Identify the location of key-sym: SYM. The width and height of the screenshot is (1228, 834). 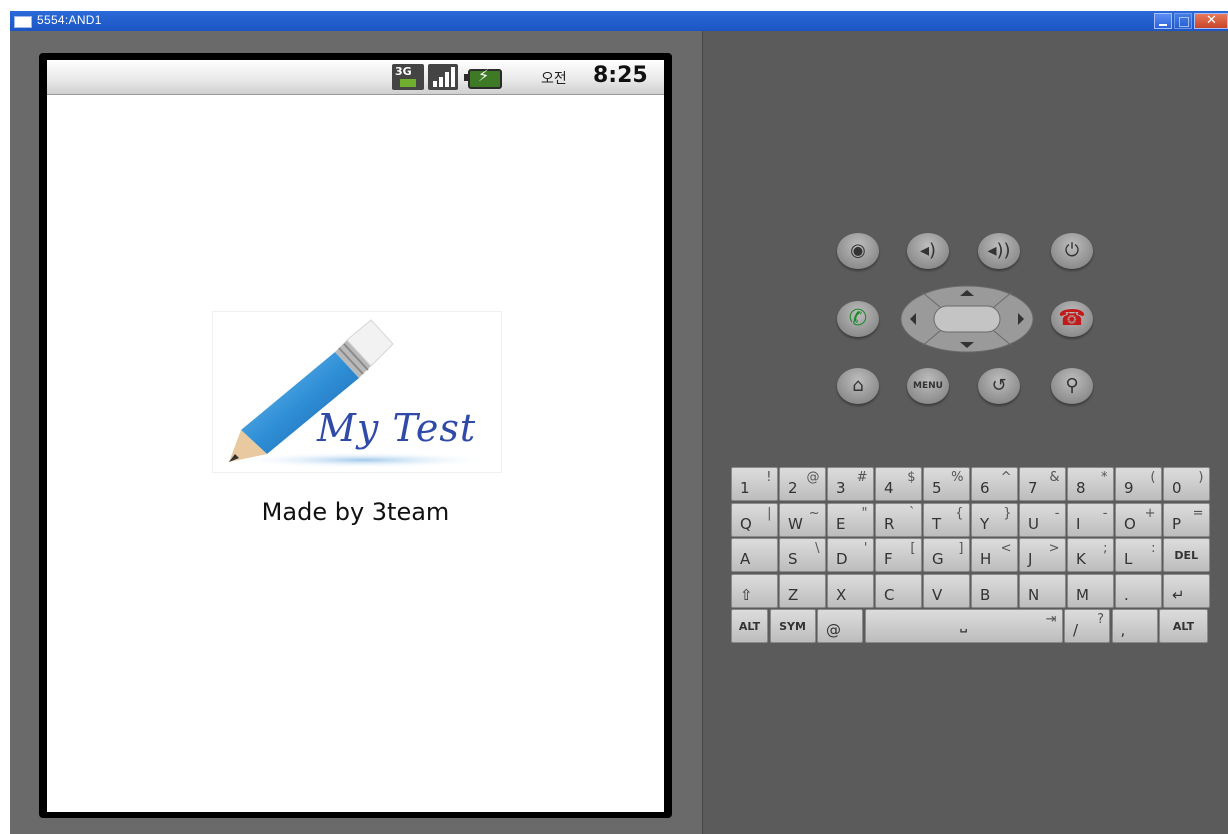
(792, 626).